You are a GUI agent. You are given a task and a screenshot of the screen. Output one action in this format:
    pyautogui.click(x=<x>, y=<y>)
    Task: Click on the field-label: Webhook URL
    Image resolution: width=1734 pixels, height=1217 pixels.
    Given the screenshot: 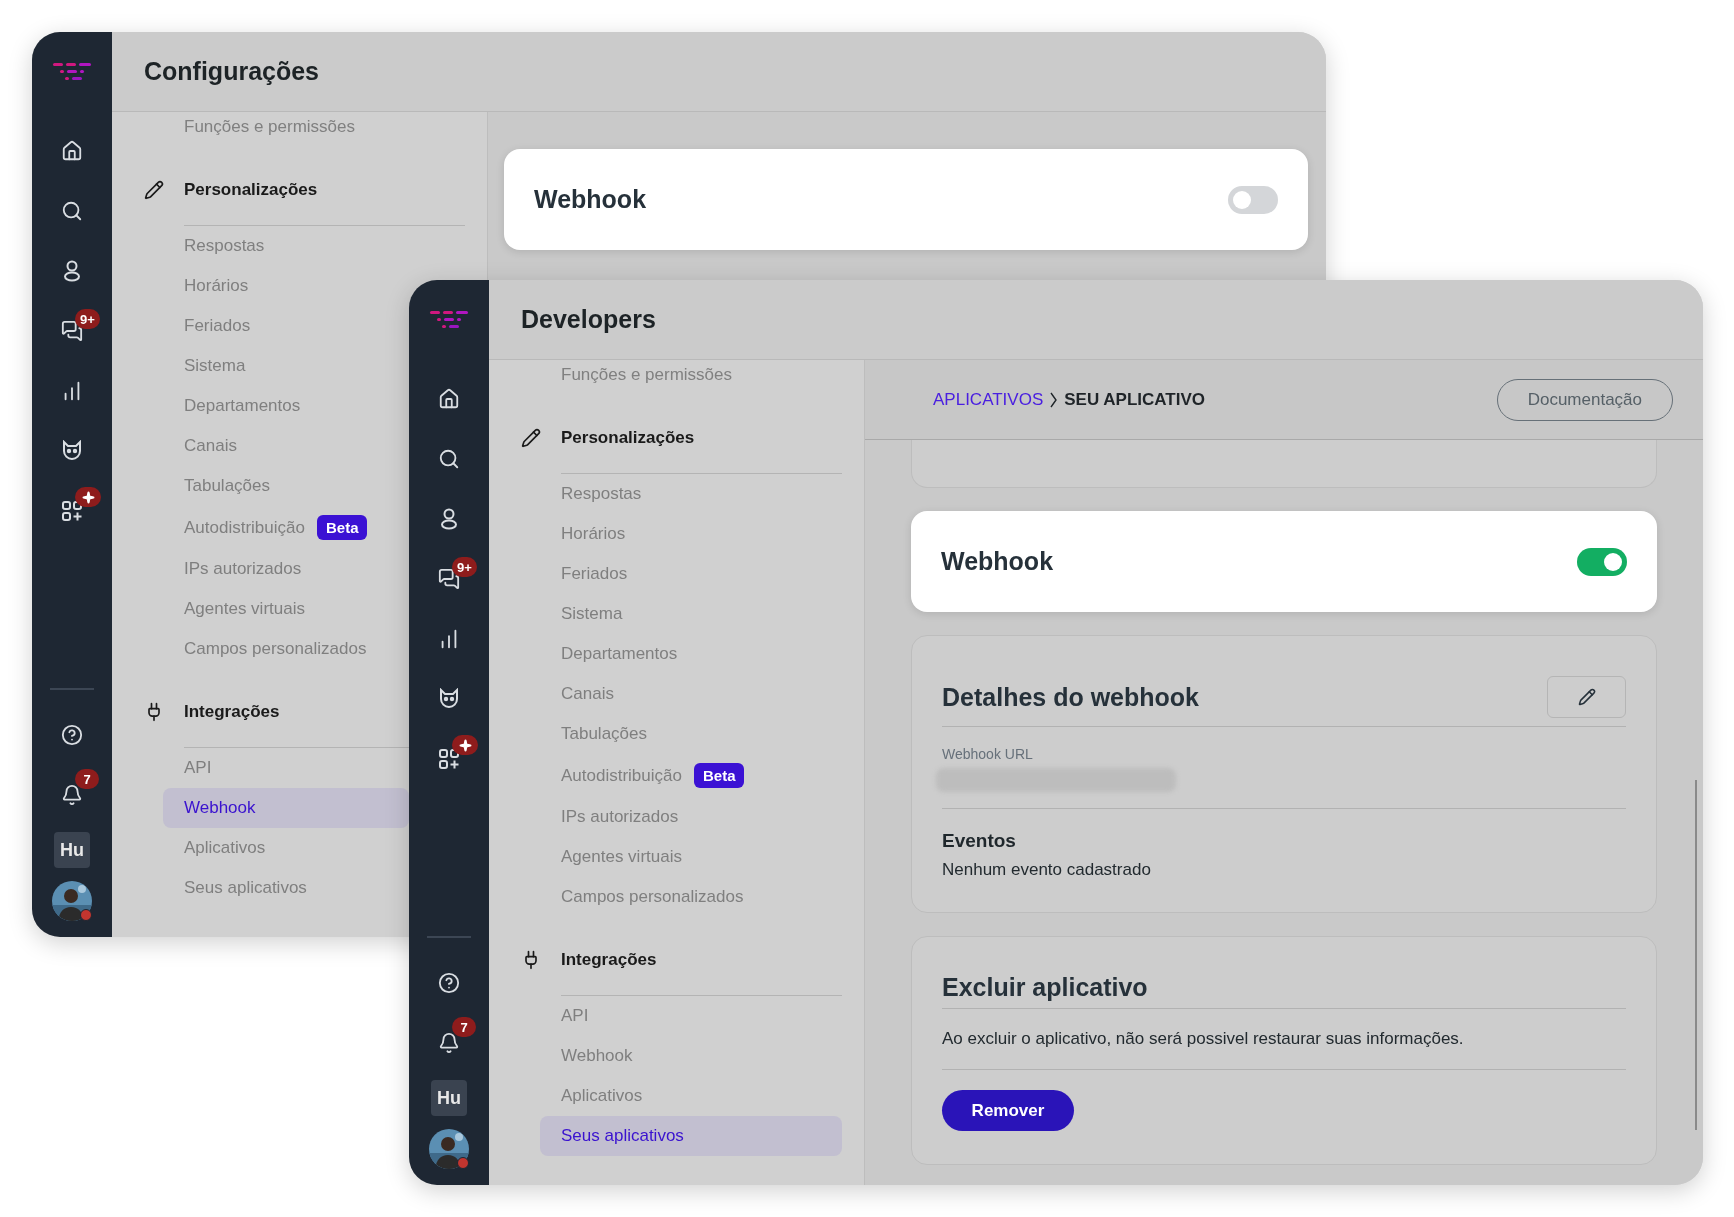 What is the action you would take?
    pyautogui.click(x=988, y=754)
    